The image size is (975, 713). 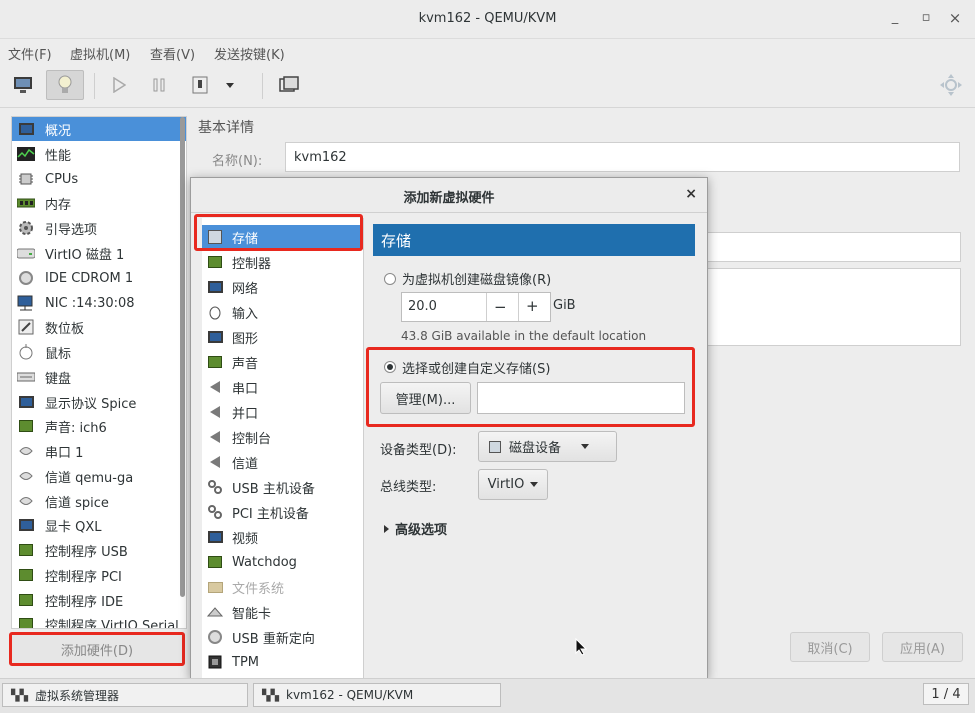 I want to click on sidebar-item-video-qxl: 显卡 QXL, so click(x=99, y=525).